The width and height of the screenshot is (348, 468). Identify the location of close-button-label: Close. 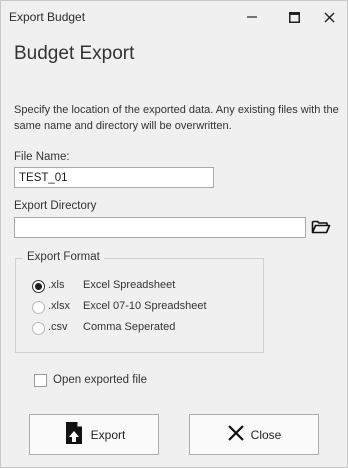
(266, 434).